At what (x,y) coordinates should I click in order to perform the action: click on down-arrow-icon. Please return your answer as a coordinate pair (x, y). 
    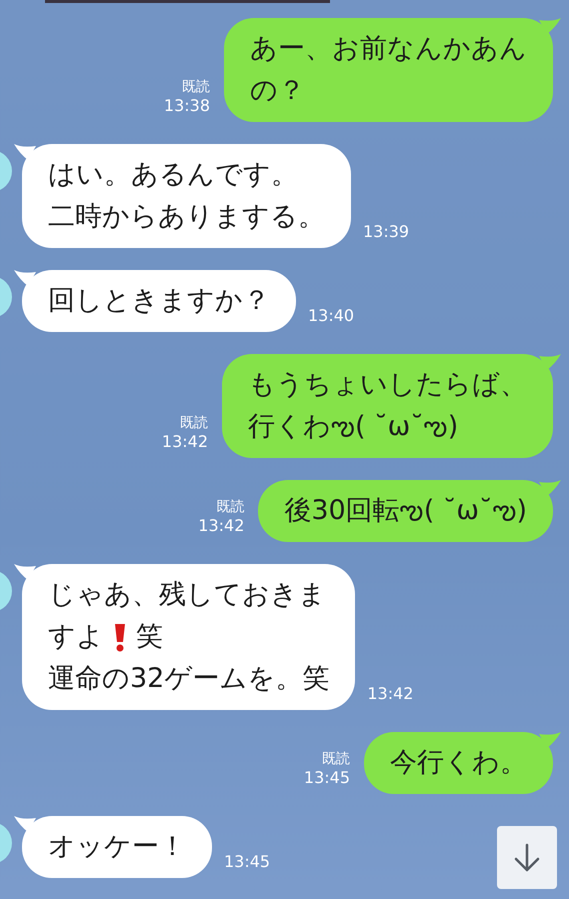
    Looking at the image, I should click on (527, 857).